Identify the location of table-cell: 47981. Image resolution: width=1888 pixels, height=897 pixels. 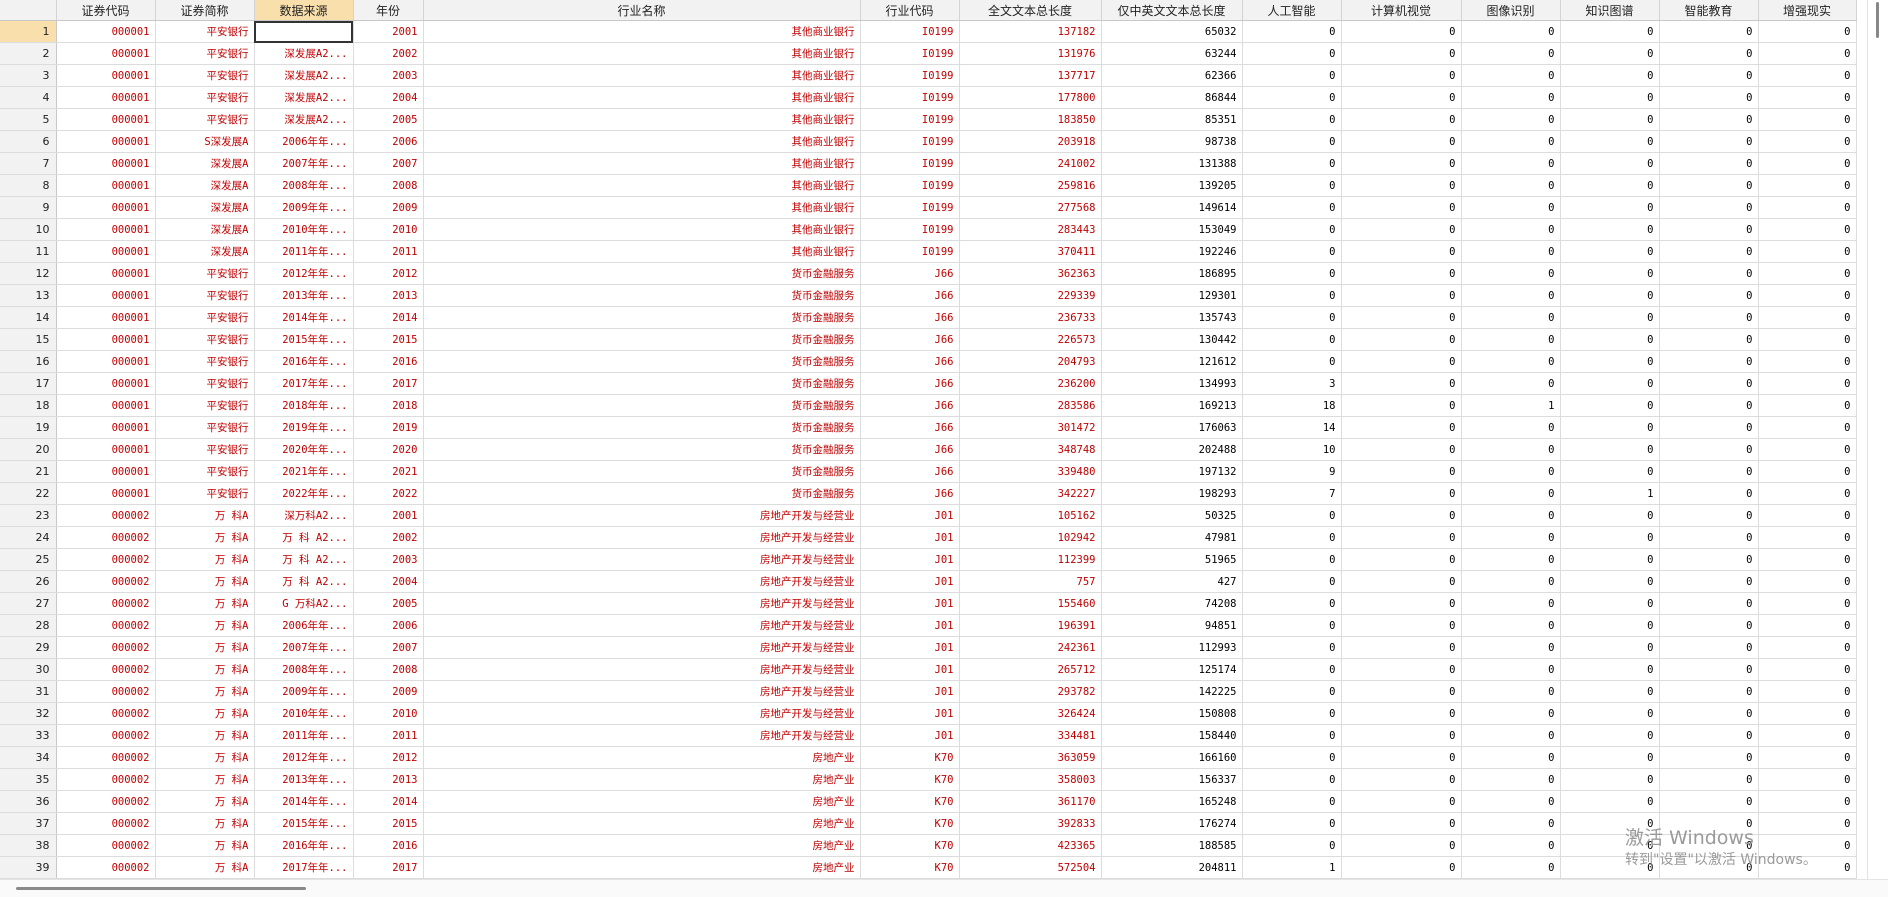
(1172, 537).